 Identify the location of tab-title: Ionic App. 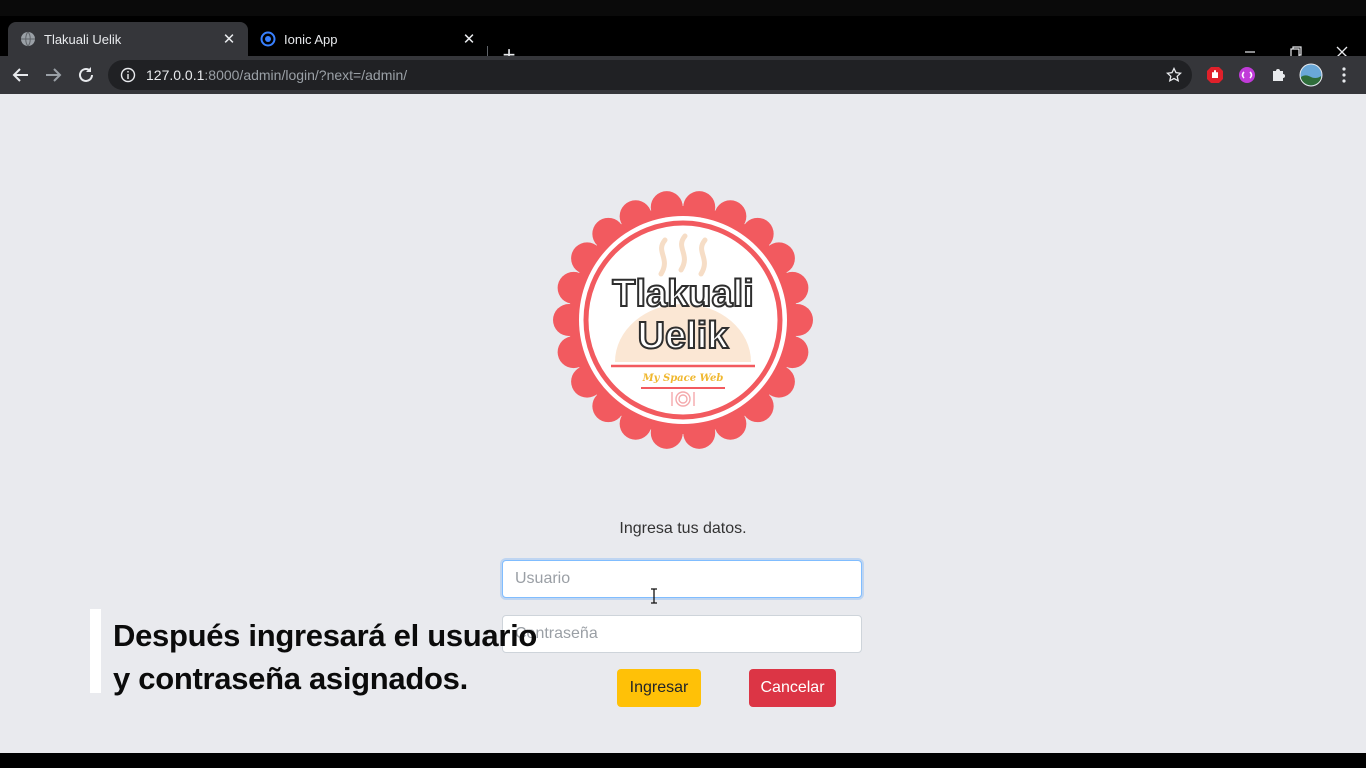
(311, 39).